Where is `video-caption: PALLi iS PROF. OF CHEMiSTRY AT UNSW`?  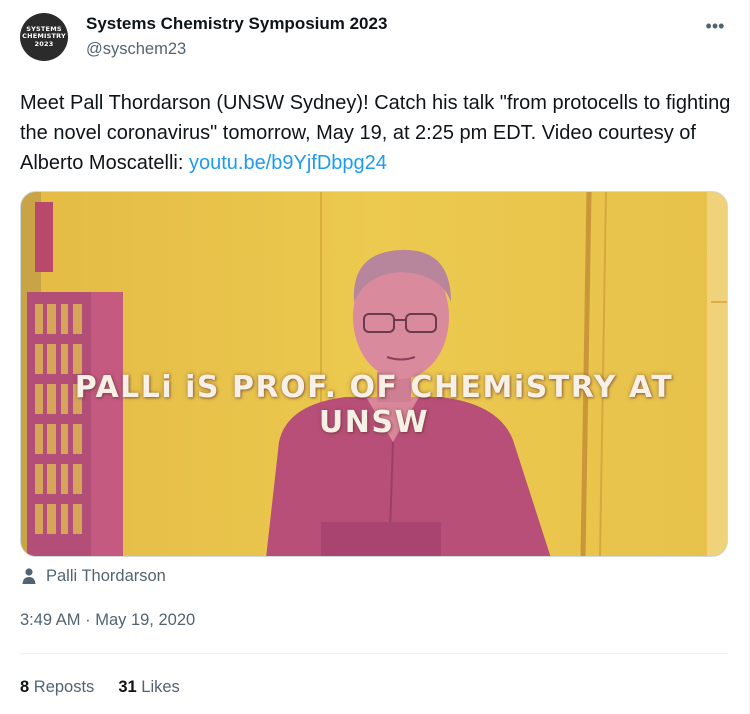
video-caption: PALLi iS PROF. OF CHEMiSTRY AT UNSW is located at coordinates (374, 405).